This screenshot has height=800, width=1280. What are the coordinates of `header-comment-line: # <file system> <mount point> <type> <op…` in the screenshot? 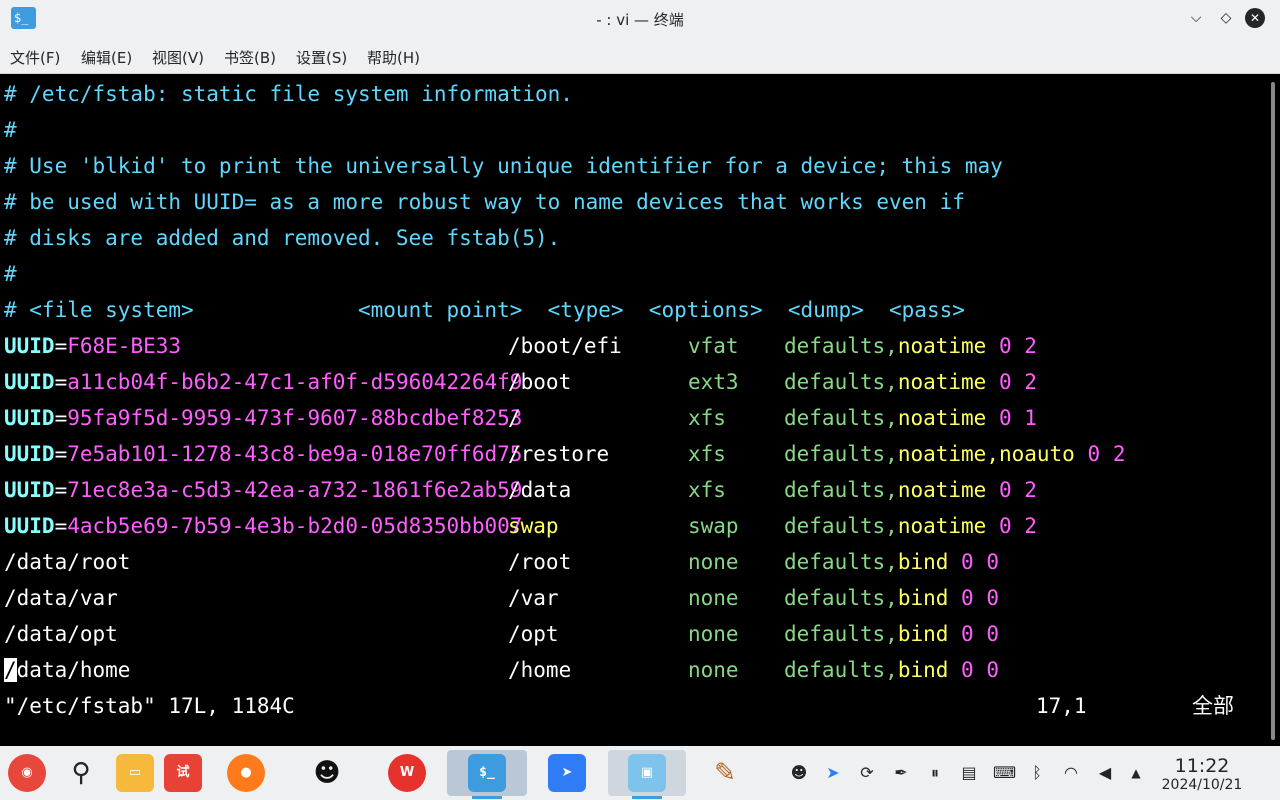 It's located at (484, 310).